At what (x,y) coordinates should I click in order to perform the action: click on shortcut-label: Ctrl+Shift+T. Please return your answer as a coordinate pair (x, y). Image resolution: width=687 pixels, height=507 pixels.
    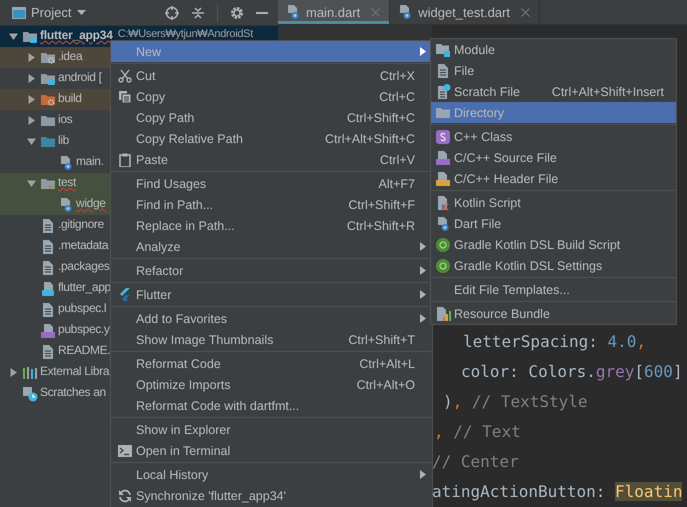
    Looking at the image, I should click on (382, 339).